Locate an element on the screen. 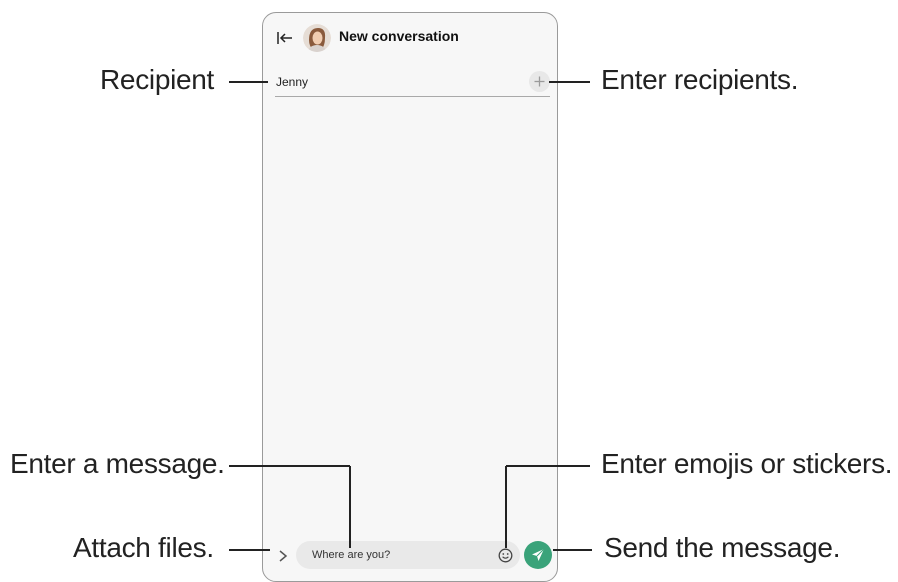 The width and height of the screenshot is (898, 582). callout-enter-emojis: Enter emojis or stickers. is located at coordinates (747, 463).